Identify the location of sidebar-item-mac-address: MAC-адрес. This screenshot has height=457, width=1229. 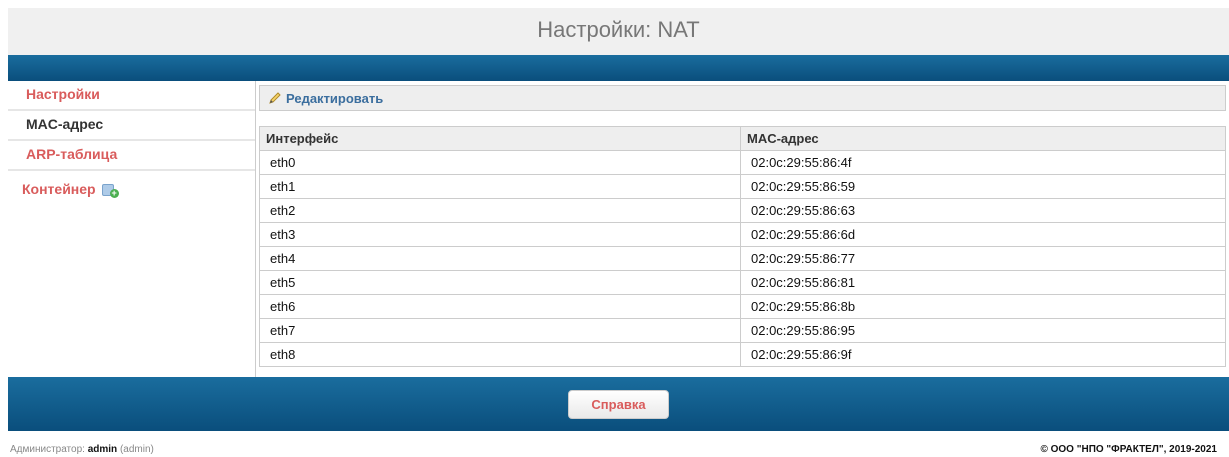
(131, 126).